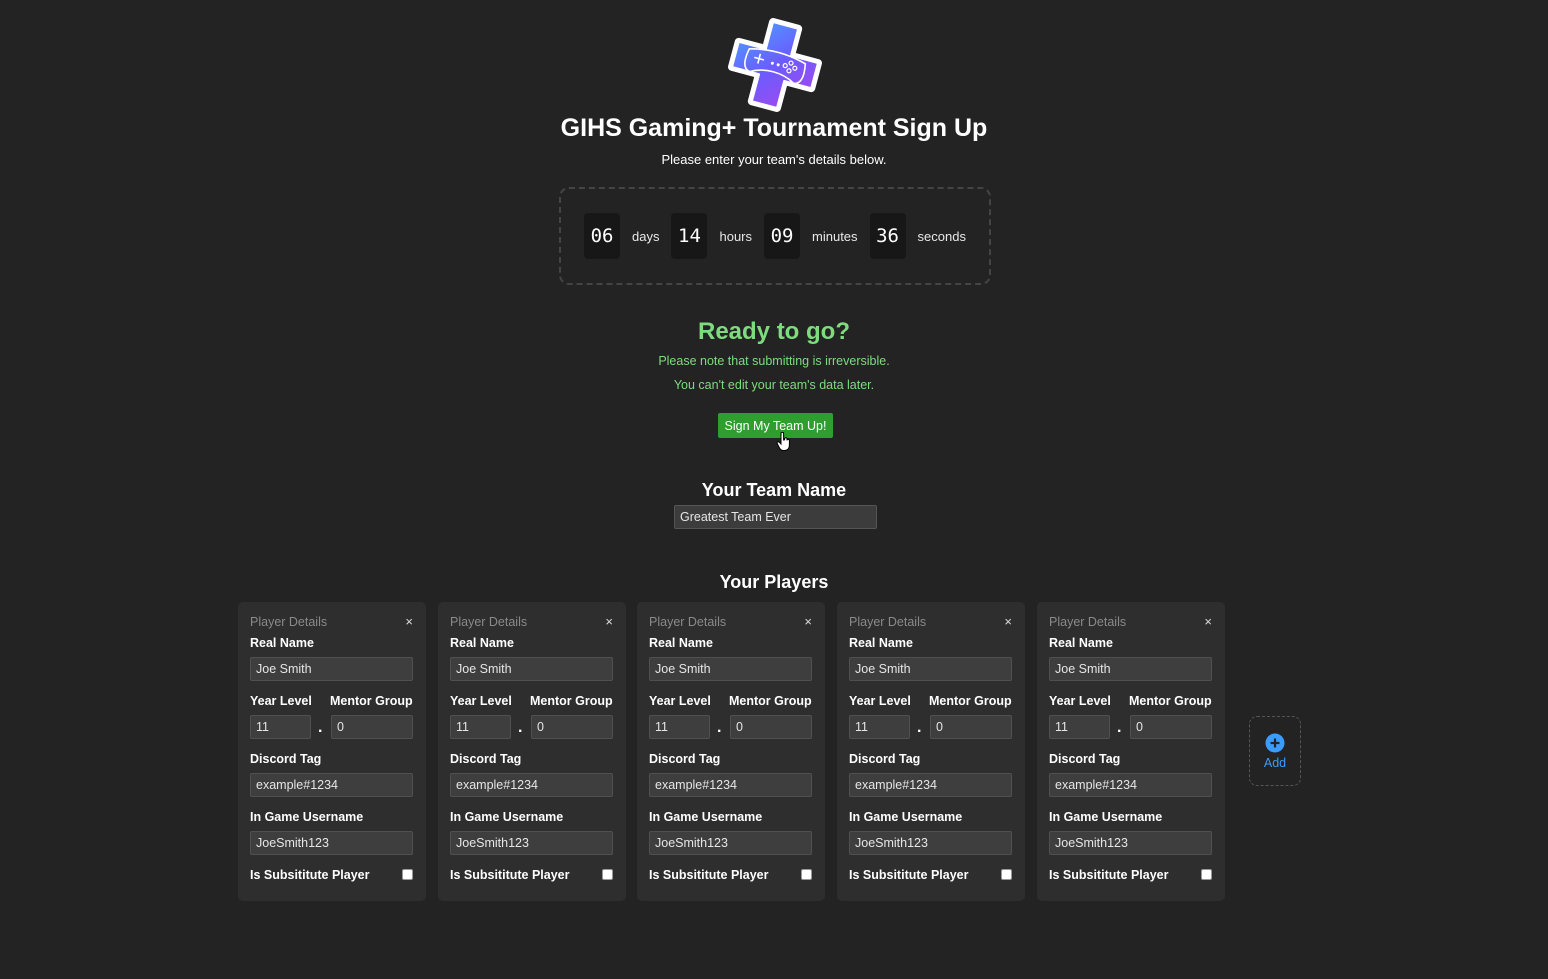 This screenshot has width=1548, height=979. What do you see at coordinates (1275, 742) in the screenshot?
I see `plus-circle-icon` at bounding box center [1275, 742].